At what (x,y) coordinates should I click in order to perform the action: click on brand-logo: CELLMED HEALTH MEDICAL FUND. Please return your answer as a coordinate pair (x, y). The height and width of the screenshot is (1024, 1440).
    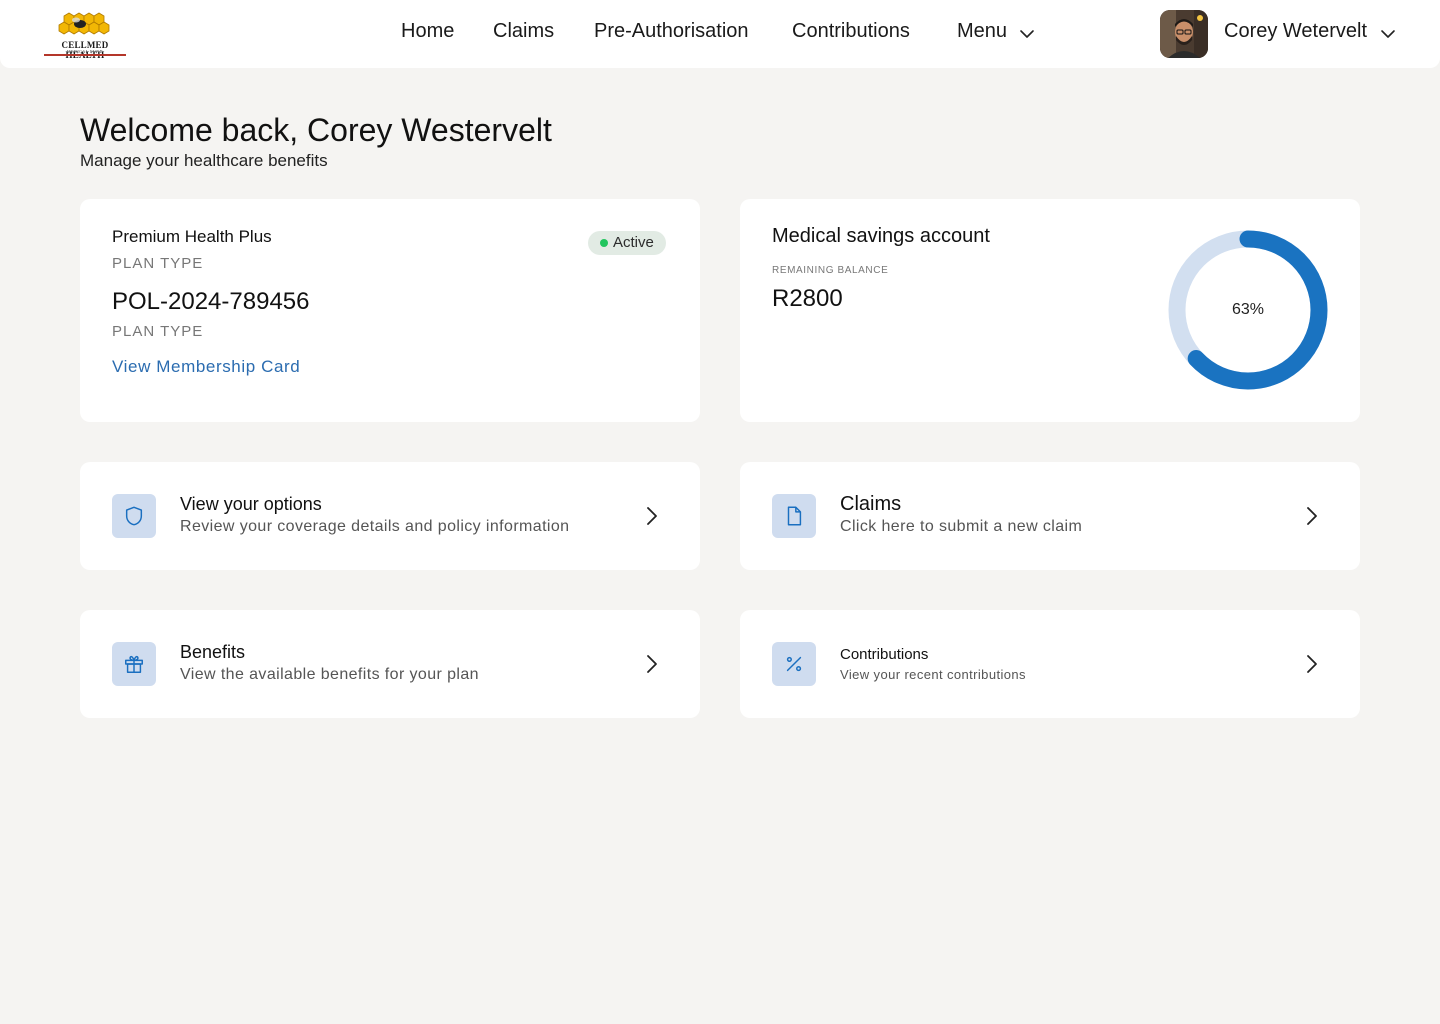
    Looking at the image, I should click on (85, 35).